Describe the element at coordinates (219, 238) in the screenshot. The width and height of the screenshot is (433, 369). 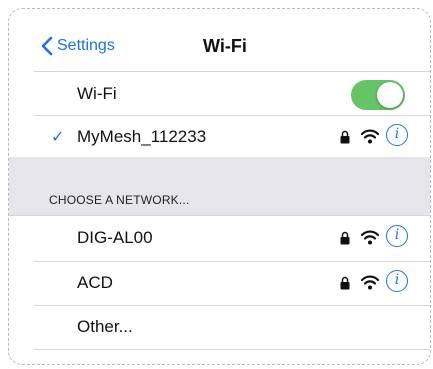
I see `network-row: DIG-AL00 i` at that location.